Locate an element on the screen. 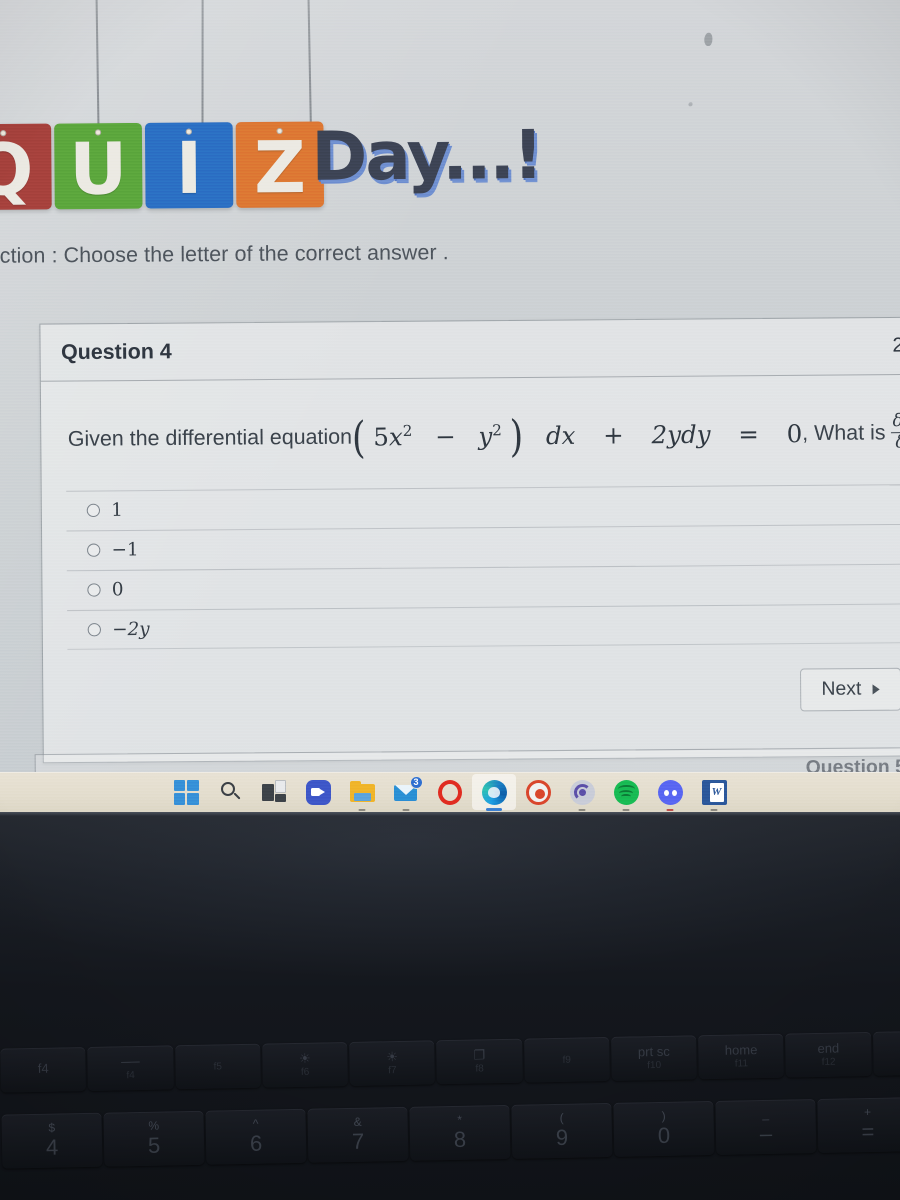  banner-tile-letter: Q is located at coordinates (17, 169).